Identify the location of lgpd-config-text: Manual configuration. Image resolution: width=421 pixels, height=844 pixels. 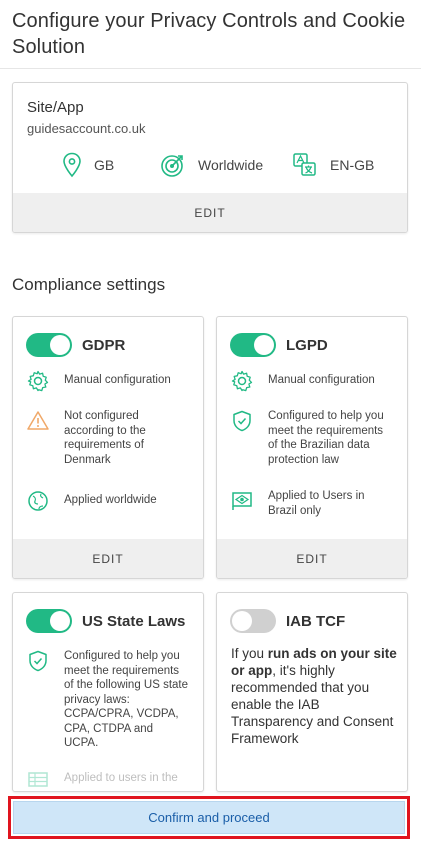
(321, 380).